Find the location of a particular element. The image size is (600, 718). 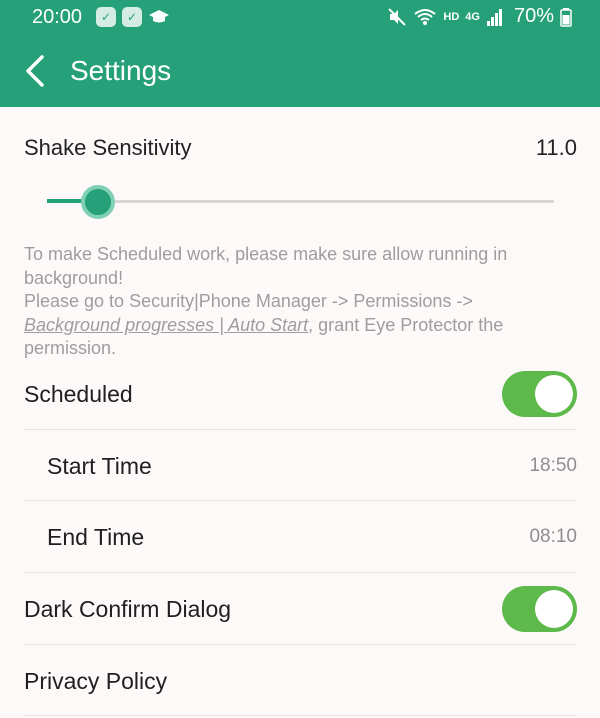

dark-confirm-dialog-label: Dark Confirm Dialog is located at coordinates (128, 609).